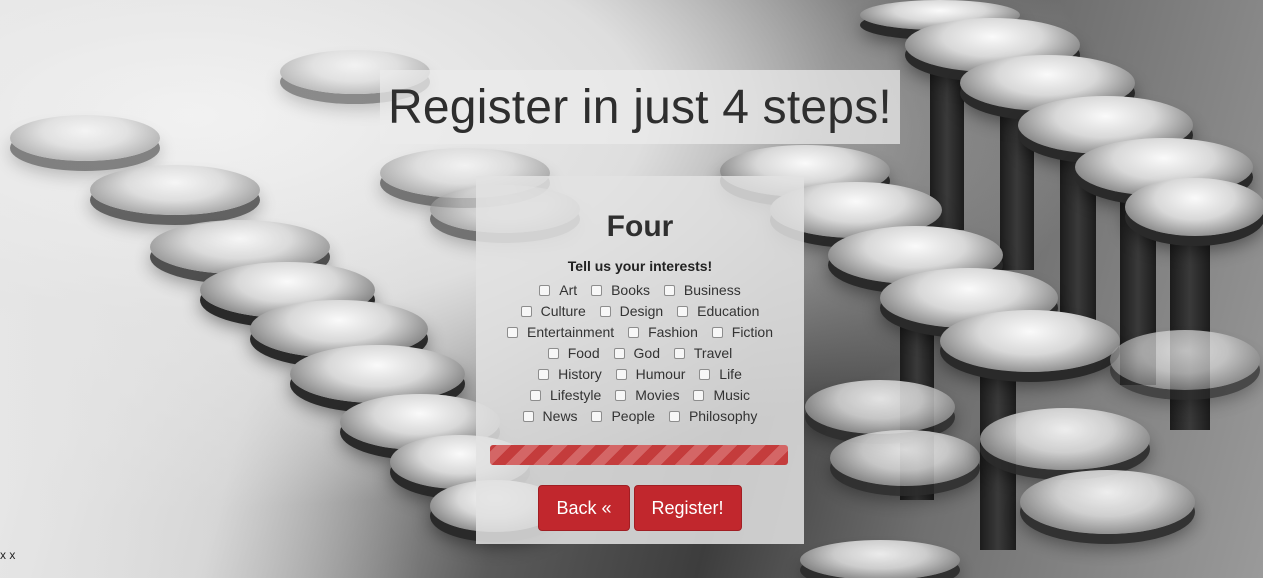 This screenshot has width=1263, height=578. I want to click on interest-option-education: Education, so click(718, 311).